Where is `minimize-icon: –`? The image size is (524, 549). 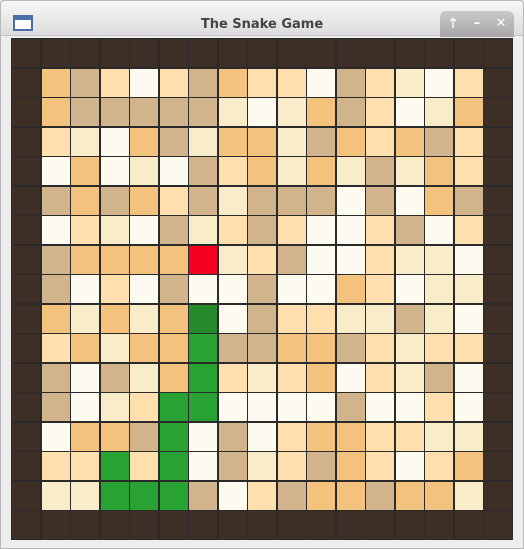
minimize-icon: – is located at coordinates (477, 24).